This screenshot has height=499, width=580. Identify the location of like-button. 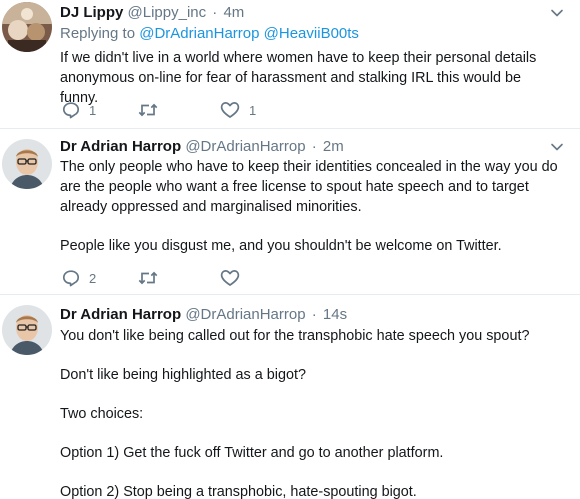
(234, 278).